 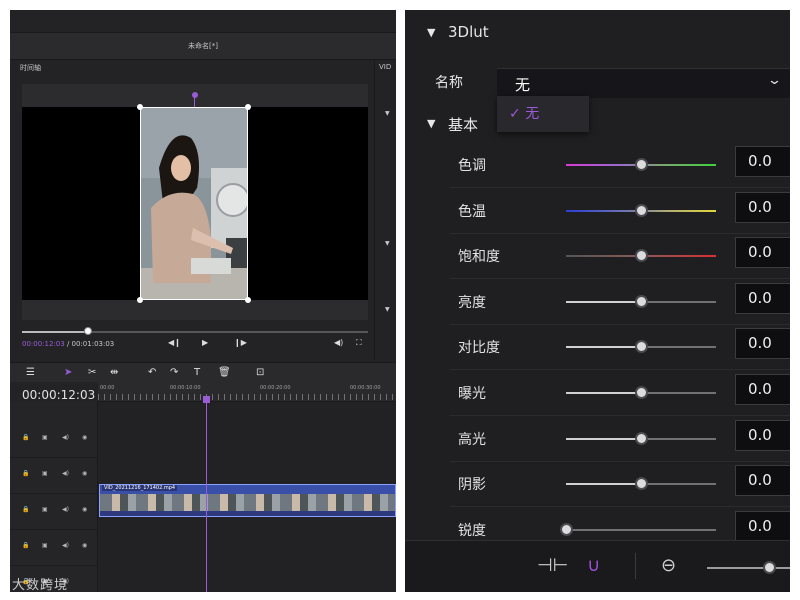 I want to click on step-back-icon: ◀❙, so click(x=174, y=342).